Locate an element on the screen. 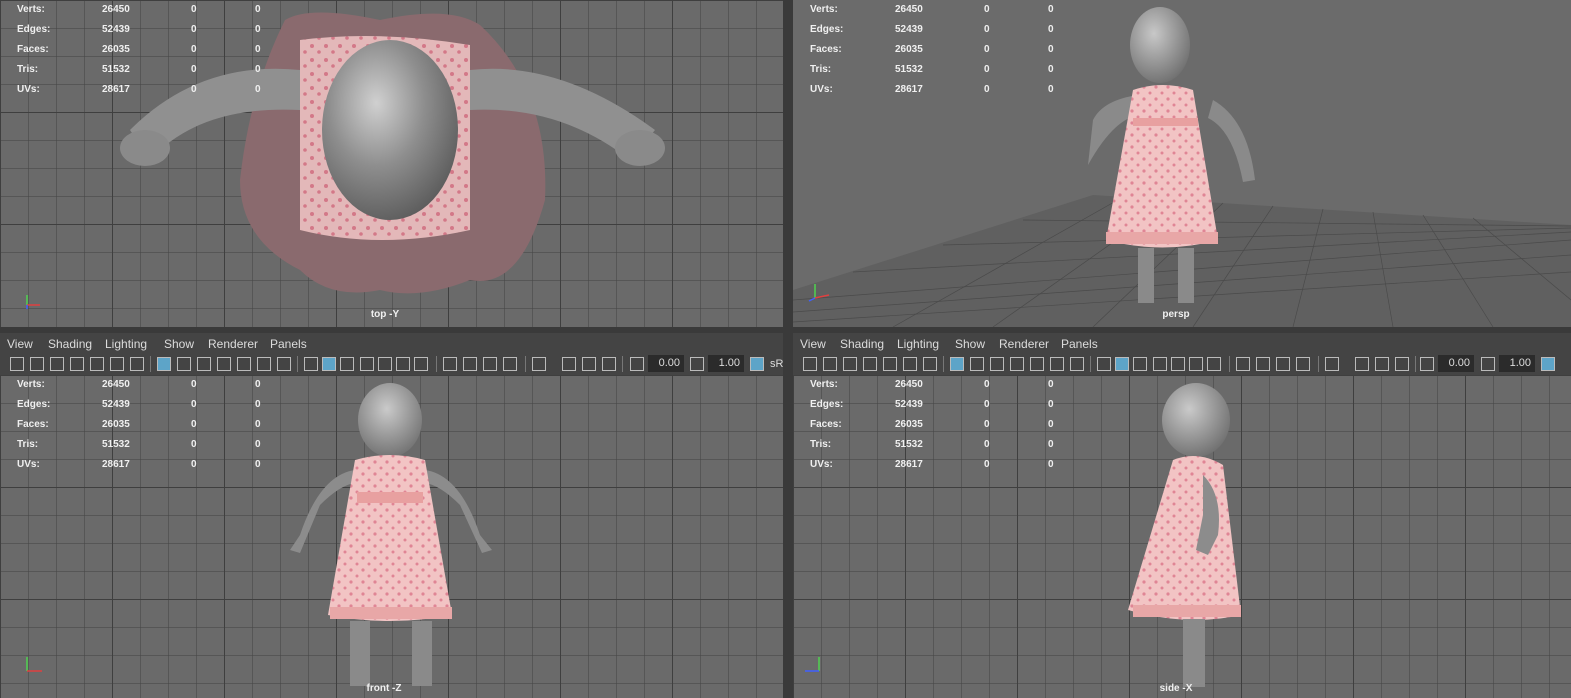 This screenshot has height=698, width=1571. toolbar-side: 0.00 1.00 is located at coordinates (1182, 364).